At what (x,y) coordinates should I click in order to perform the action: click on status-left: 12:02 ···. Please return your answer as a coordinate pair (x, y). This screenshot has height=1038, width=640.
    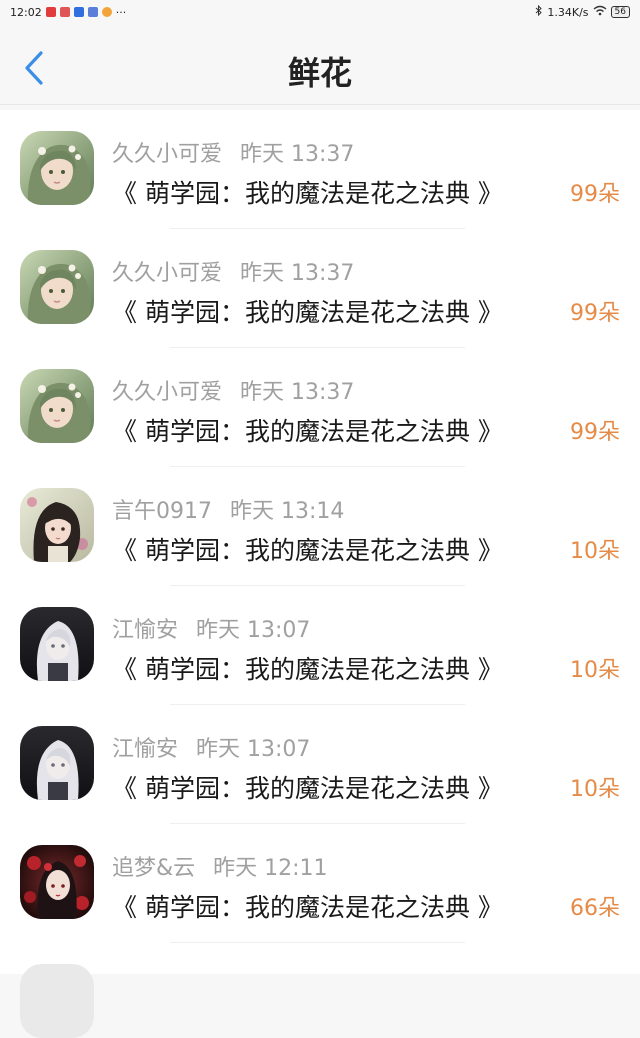
    Looking at the image, I should click on (68, 12).